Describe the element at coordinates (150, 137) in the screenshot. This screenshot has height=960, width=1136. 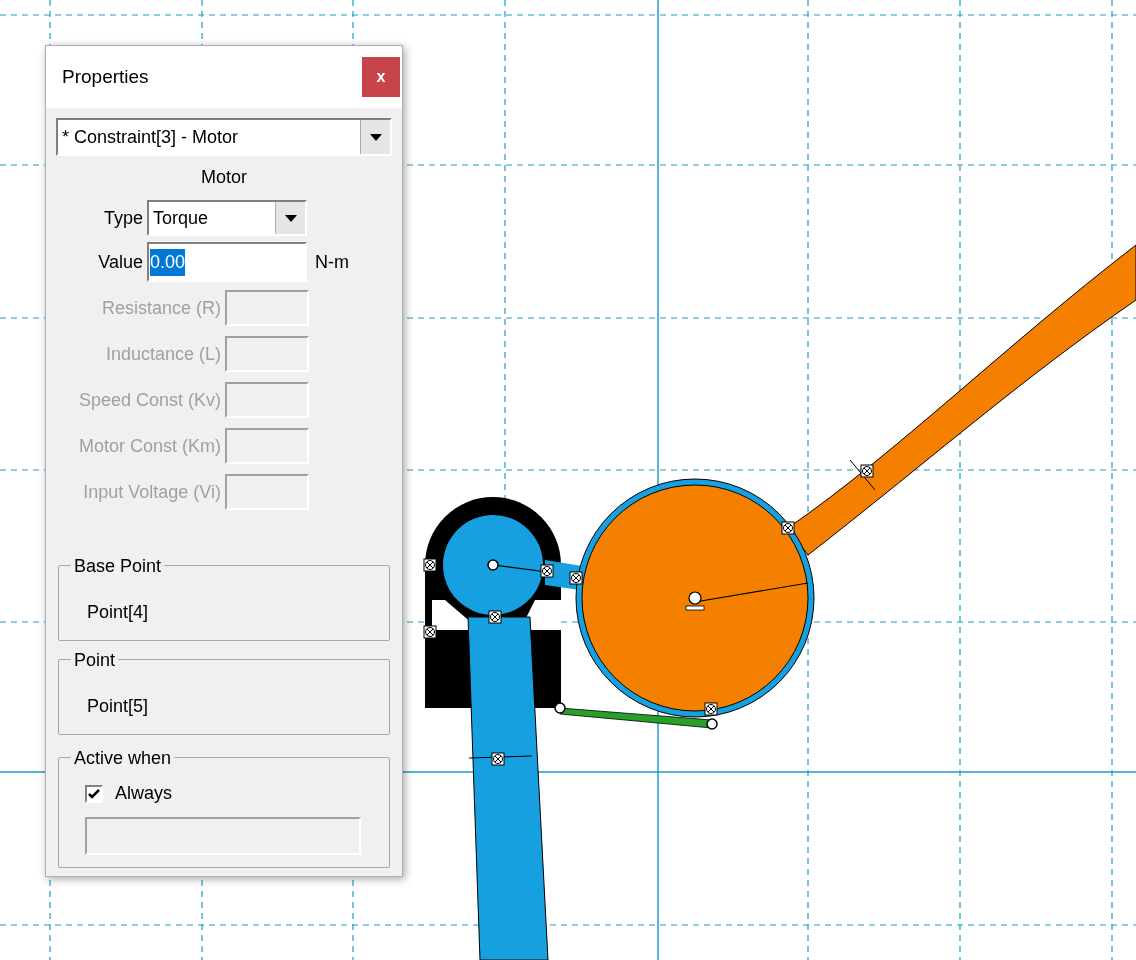
I see `dropdown-value: * Constraint[3] - Motor` at that location.